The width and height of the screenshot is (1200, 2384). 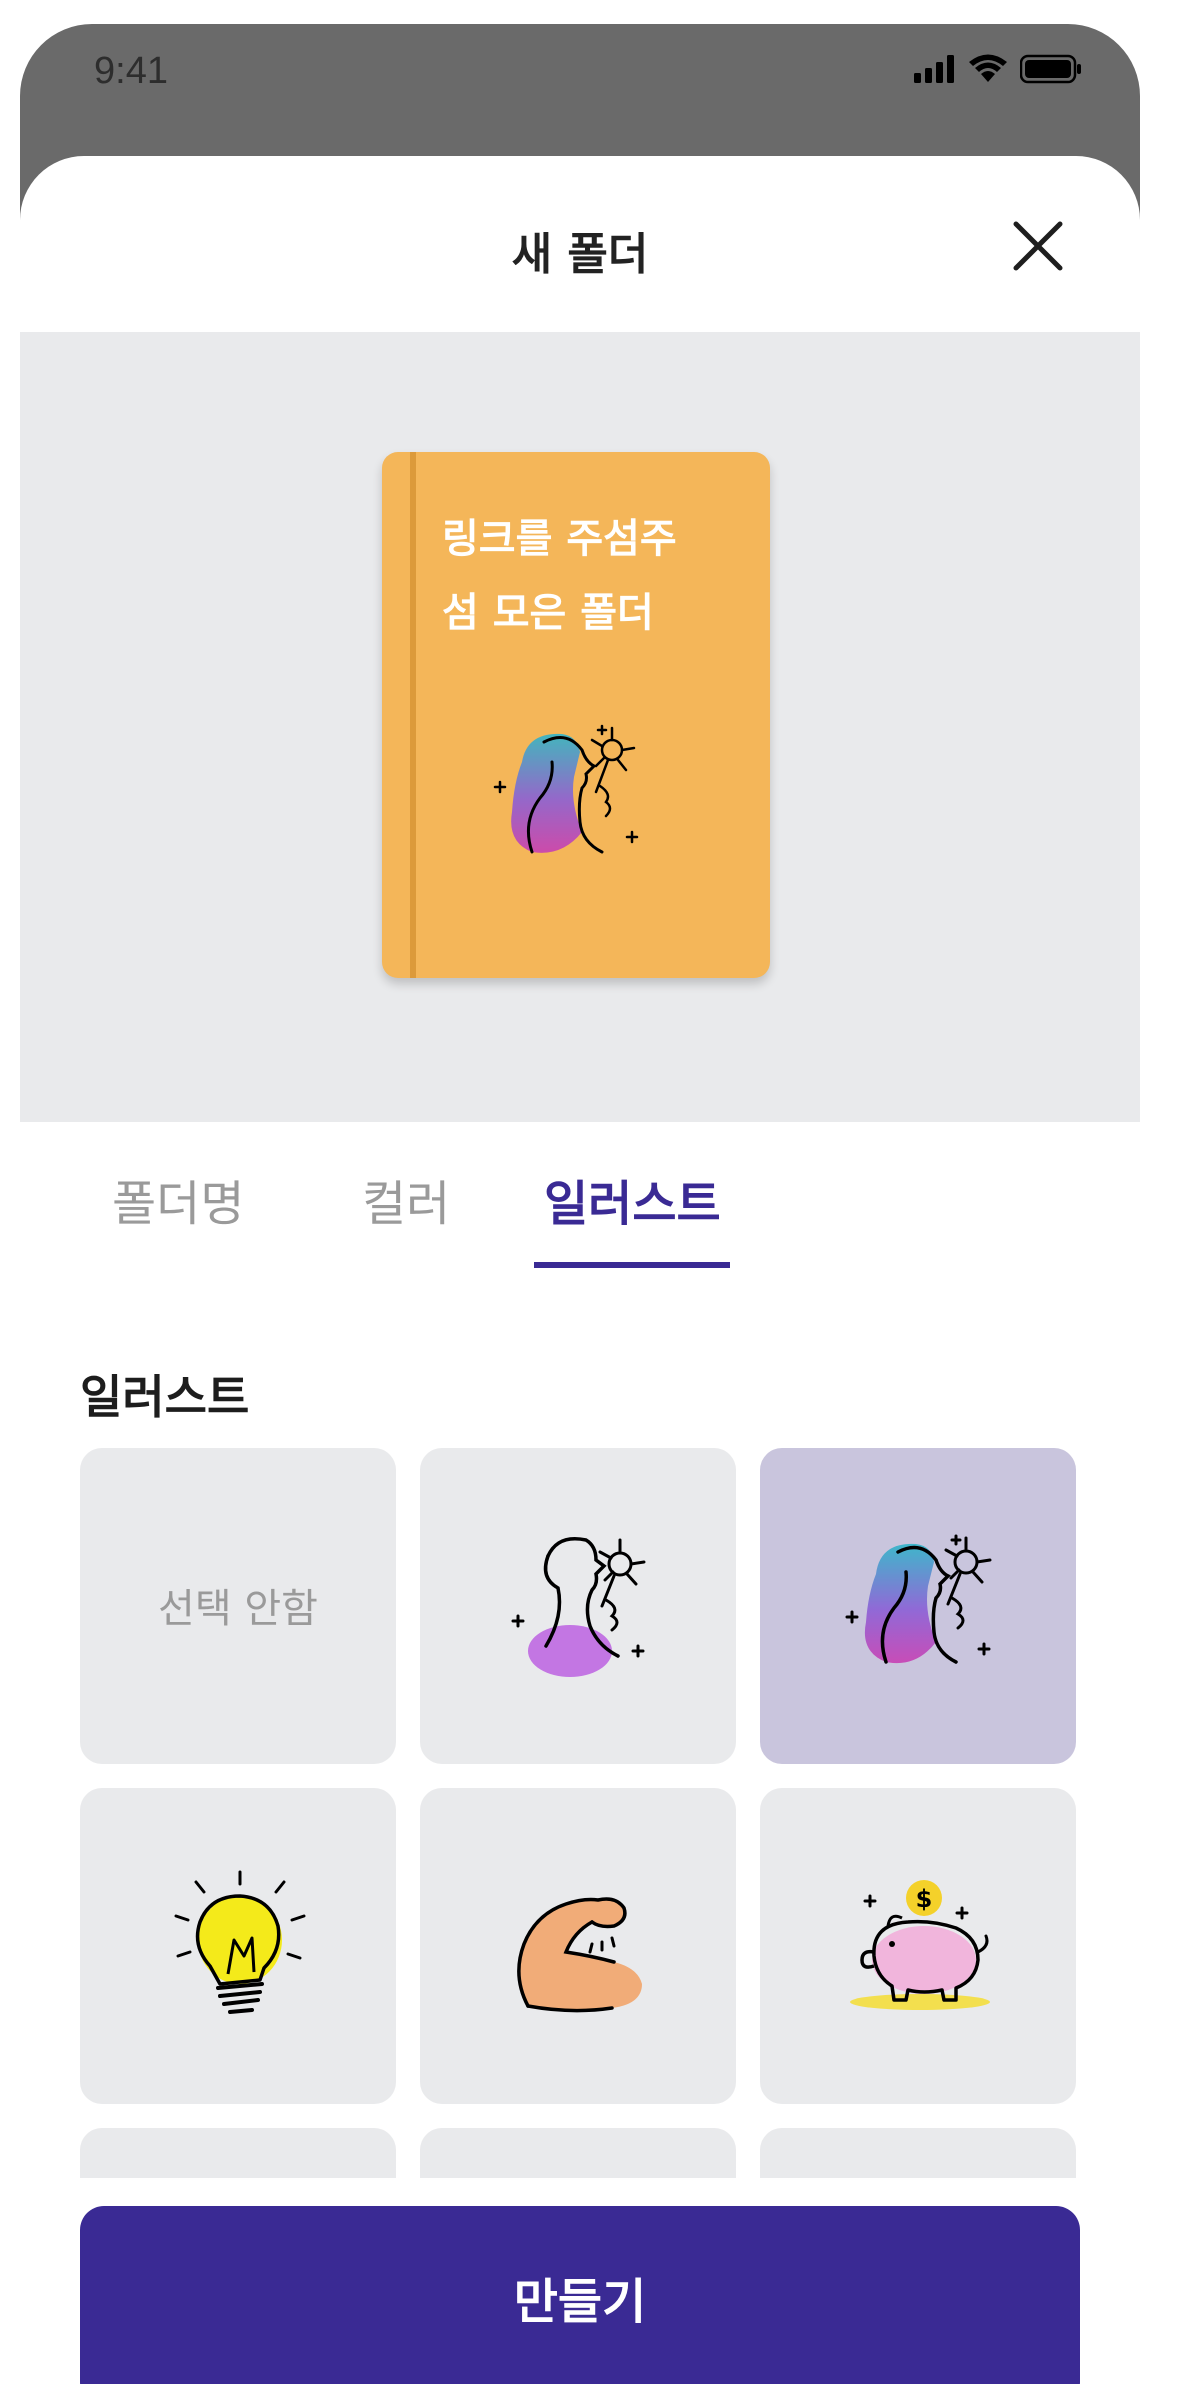 I want to click on battery-icon, so click(x=1050, y=69).